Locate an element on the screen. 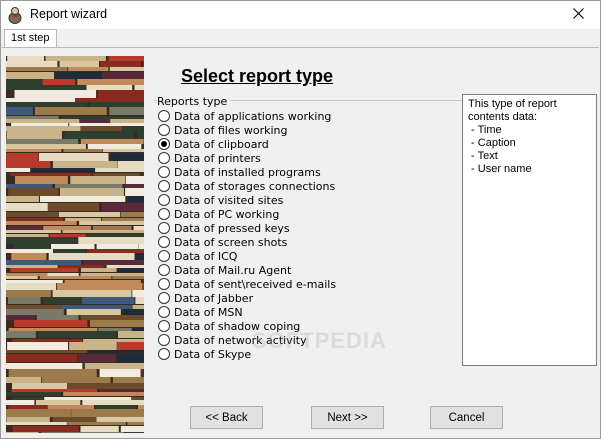  report-option-label: Data of installed programs is located at coordinates (247, 172).